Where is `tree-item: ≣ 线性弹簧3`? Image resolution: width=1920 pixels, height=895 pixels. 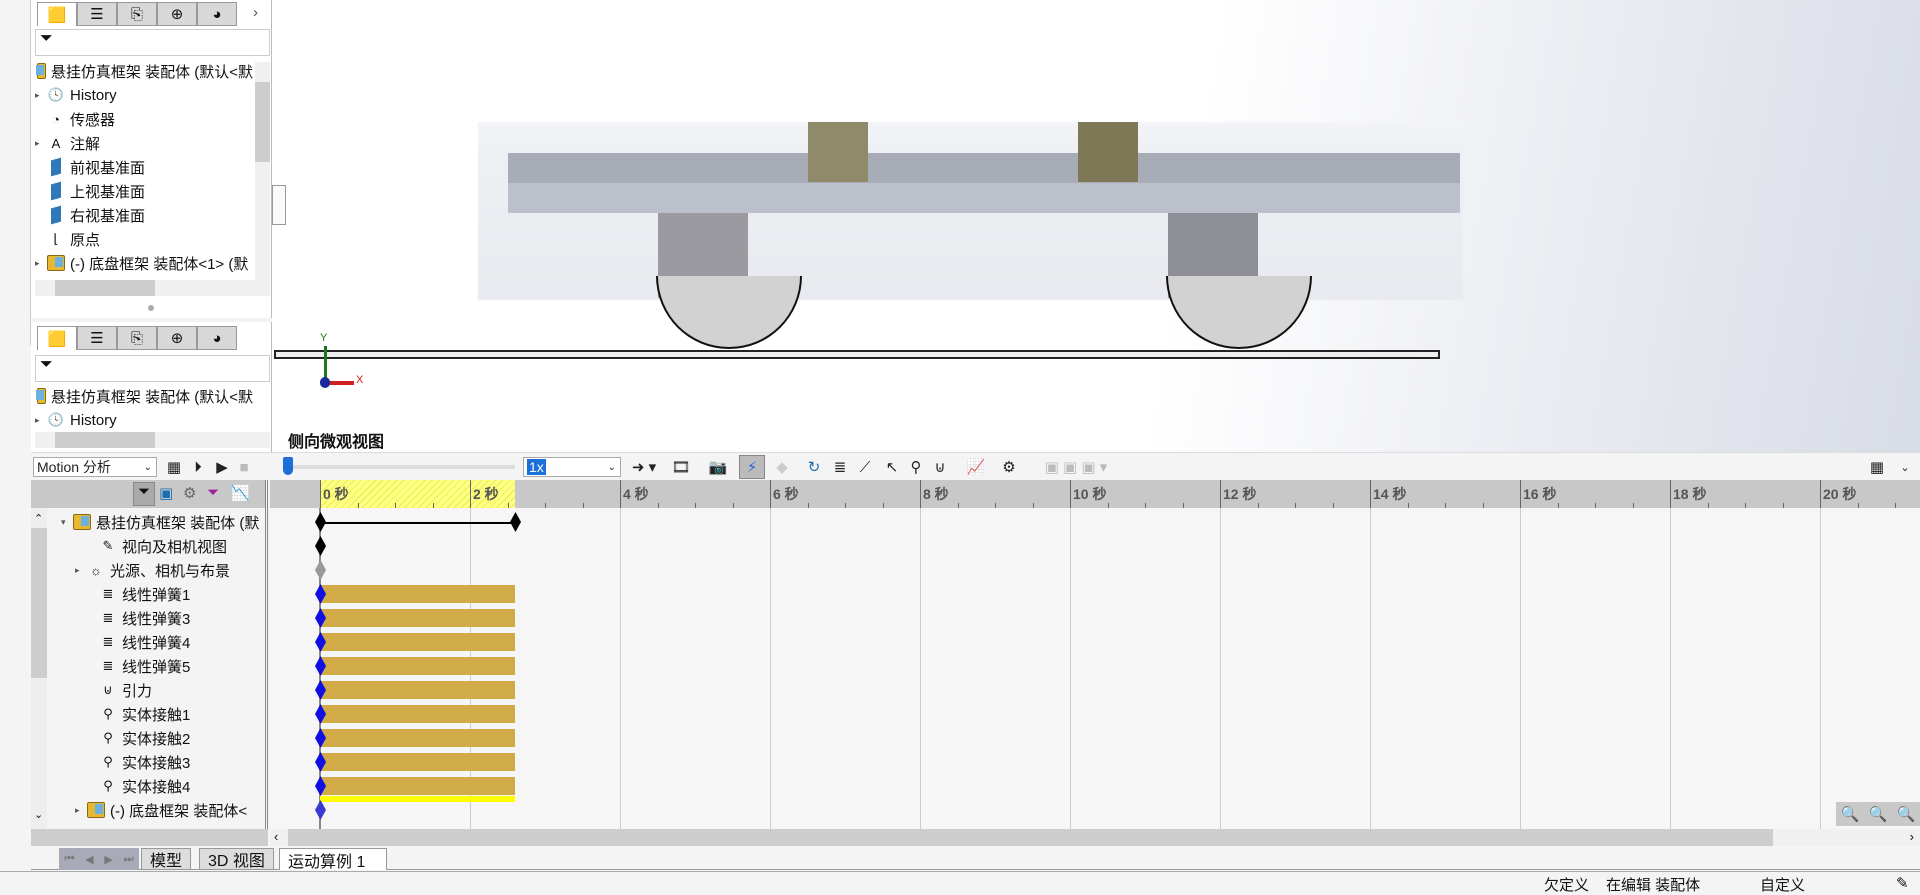
tree-item: ≣ 线性弹簧3 is located at coordinates (176, 618).